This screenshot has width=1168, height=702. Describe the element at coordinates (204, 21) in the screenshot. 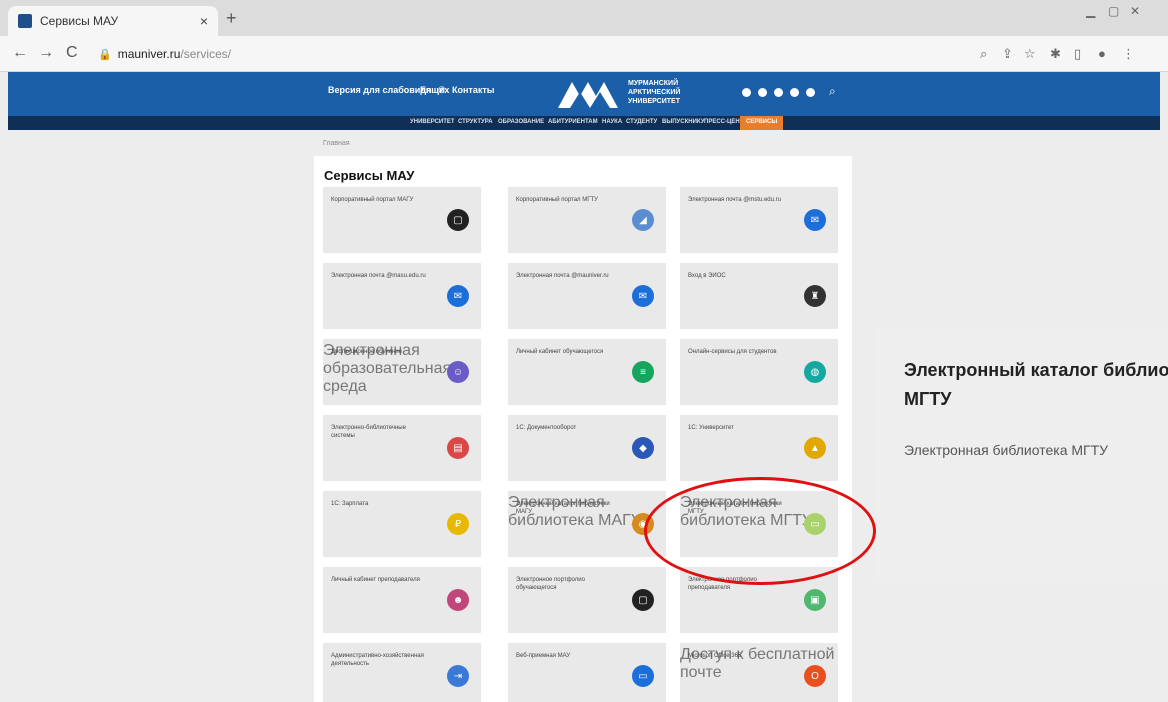

I see `close-tab-icon: ×` at that location.